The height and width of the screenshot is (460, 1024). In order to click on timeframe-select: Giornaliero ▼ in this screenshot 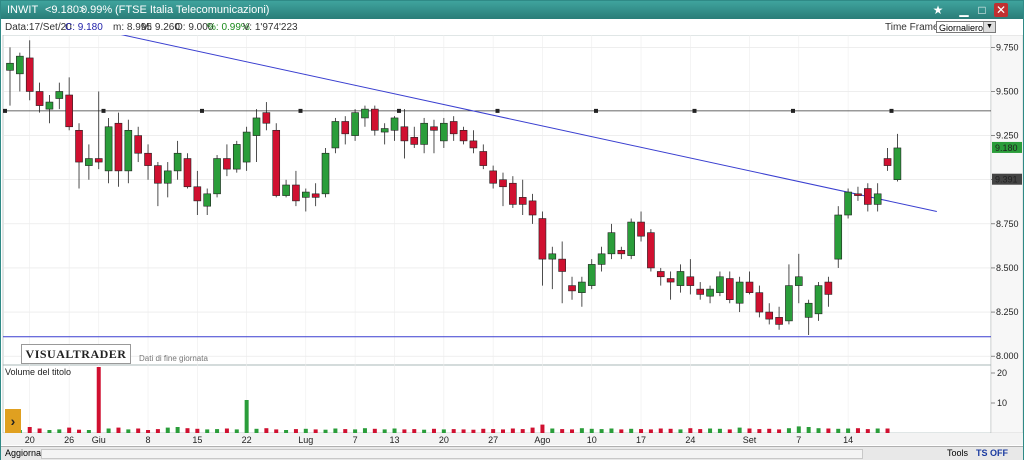, I will do `click(966, 27)`.